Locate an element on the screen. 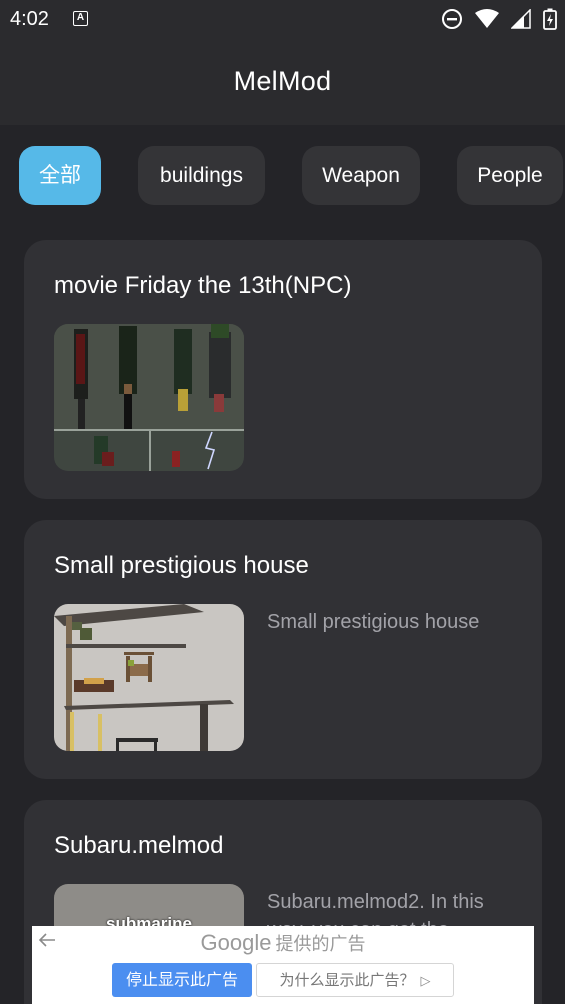 The height and width of the screenshot is (1004, 565). adchoices-icon: ▷ is located at coordinates (425, 981).